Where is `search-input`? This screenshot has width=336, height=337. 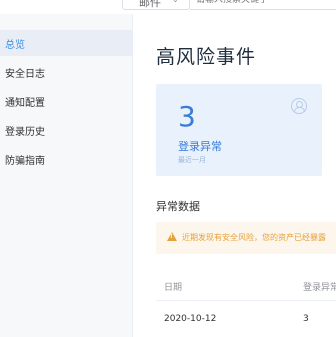 search-input is located at coordinates (263, 5).